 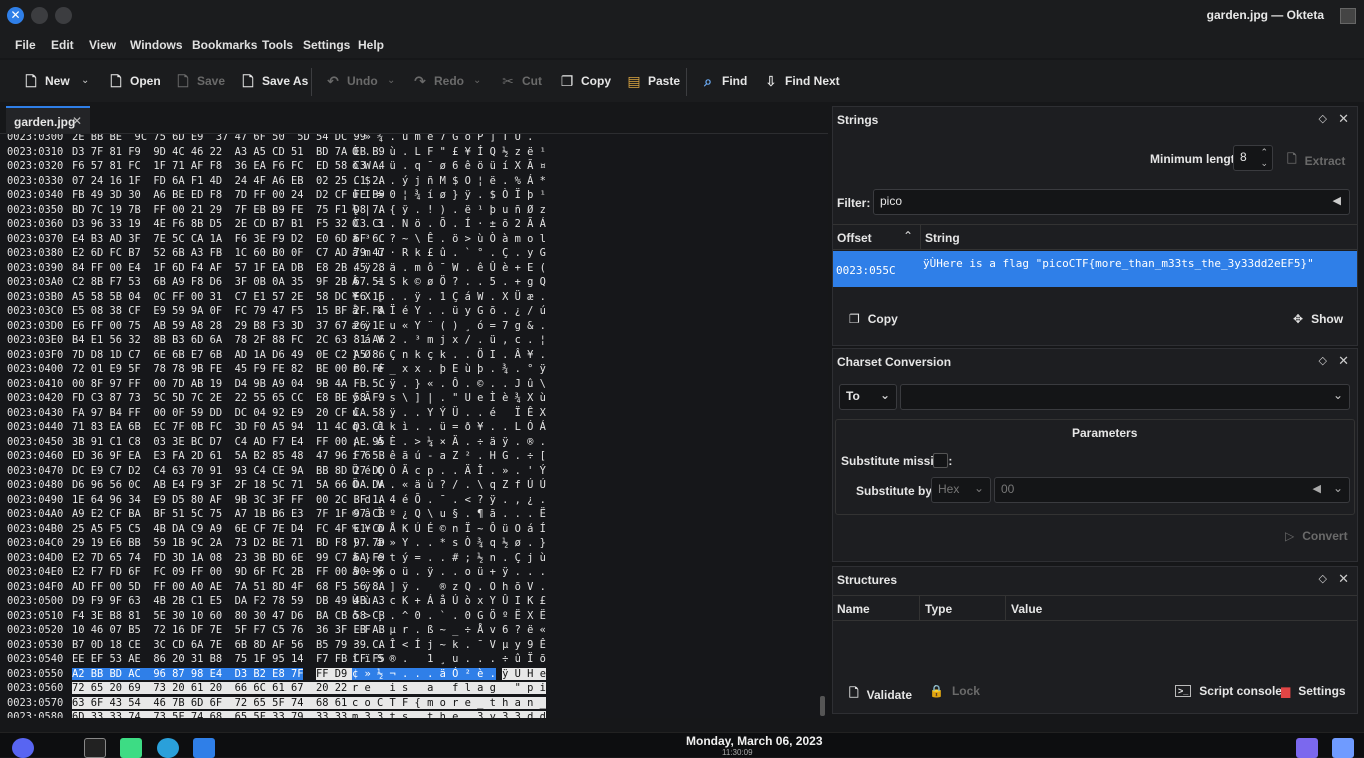 I want to click on validate-button: 🗋 Validate, so click(x=880, y=694).